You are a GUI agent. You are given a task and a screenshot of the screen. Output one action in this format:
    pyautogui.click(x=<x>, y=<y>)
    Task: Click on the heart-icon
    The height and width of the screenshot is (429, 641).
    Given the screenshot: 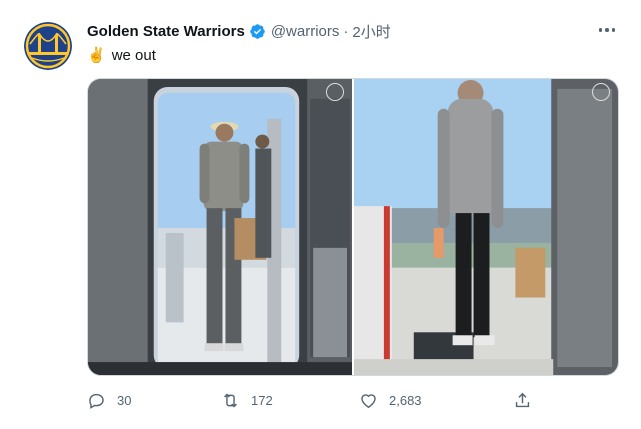 What is the action you would take?
    pyautogui.click(x=368, y=400)
    